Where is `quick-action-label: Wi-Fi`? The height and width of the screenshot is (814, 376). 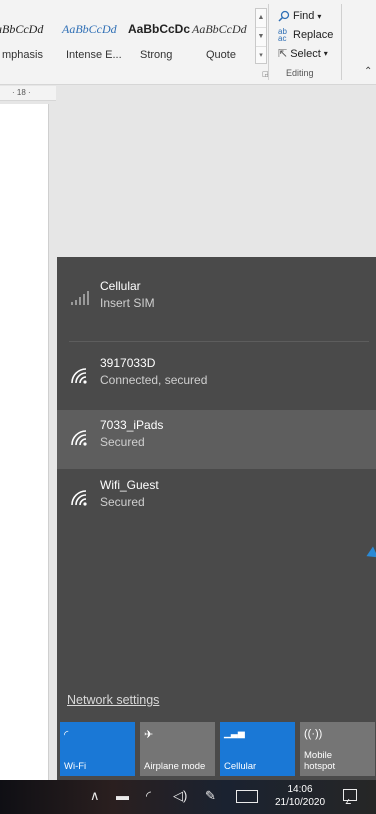
quick-action-label: Wi-Fi is located at coordinates (75, 766).